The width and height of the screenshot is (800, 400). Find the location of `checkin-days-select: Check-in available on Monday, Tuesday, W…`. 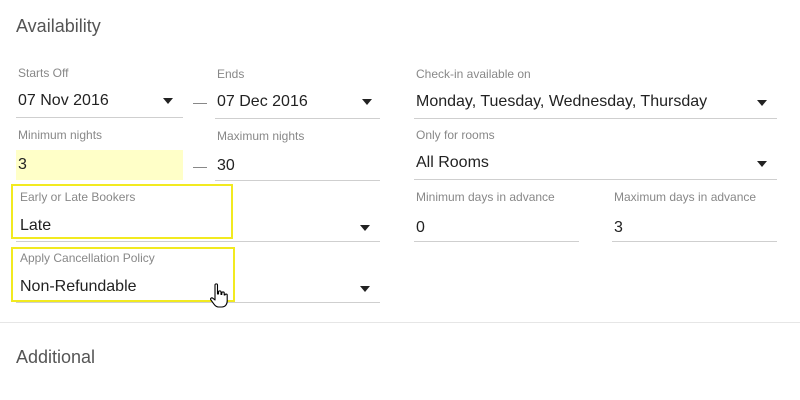

checkin-days-select: Check-in available on Monday, Tuesday, W… is located at coordinates (595, 93).